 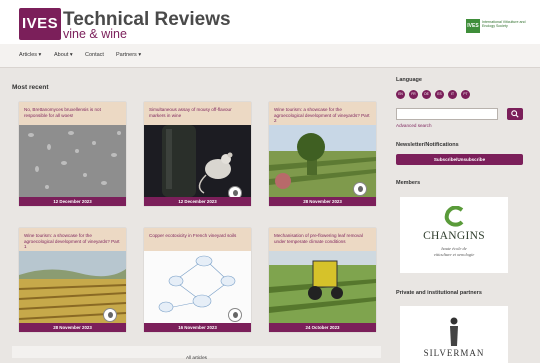 What do you see at coordinates (128, 55) in the screenshot?
I see `nav-partners: Partners ▾` at bounding box center [128, 55].